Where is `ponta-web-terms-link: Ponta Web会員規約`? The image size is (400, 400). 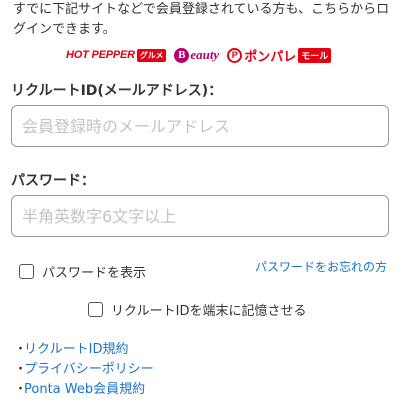 ponta-web-terms-link: Ponta Web会員規約 is located at coordinates (84, 390).